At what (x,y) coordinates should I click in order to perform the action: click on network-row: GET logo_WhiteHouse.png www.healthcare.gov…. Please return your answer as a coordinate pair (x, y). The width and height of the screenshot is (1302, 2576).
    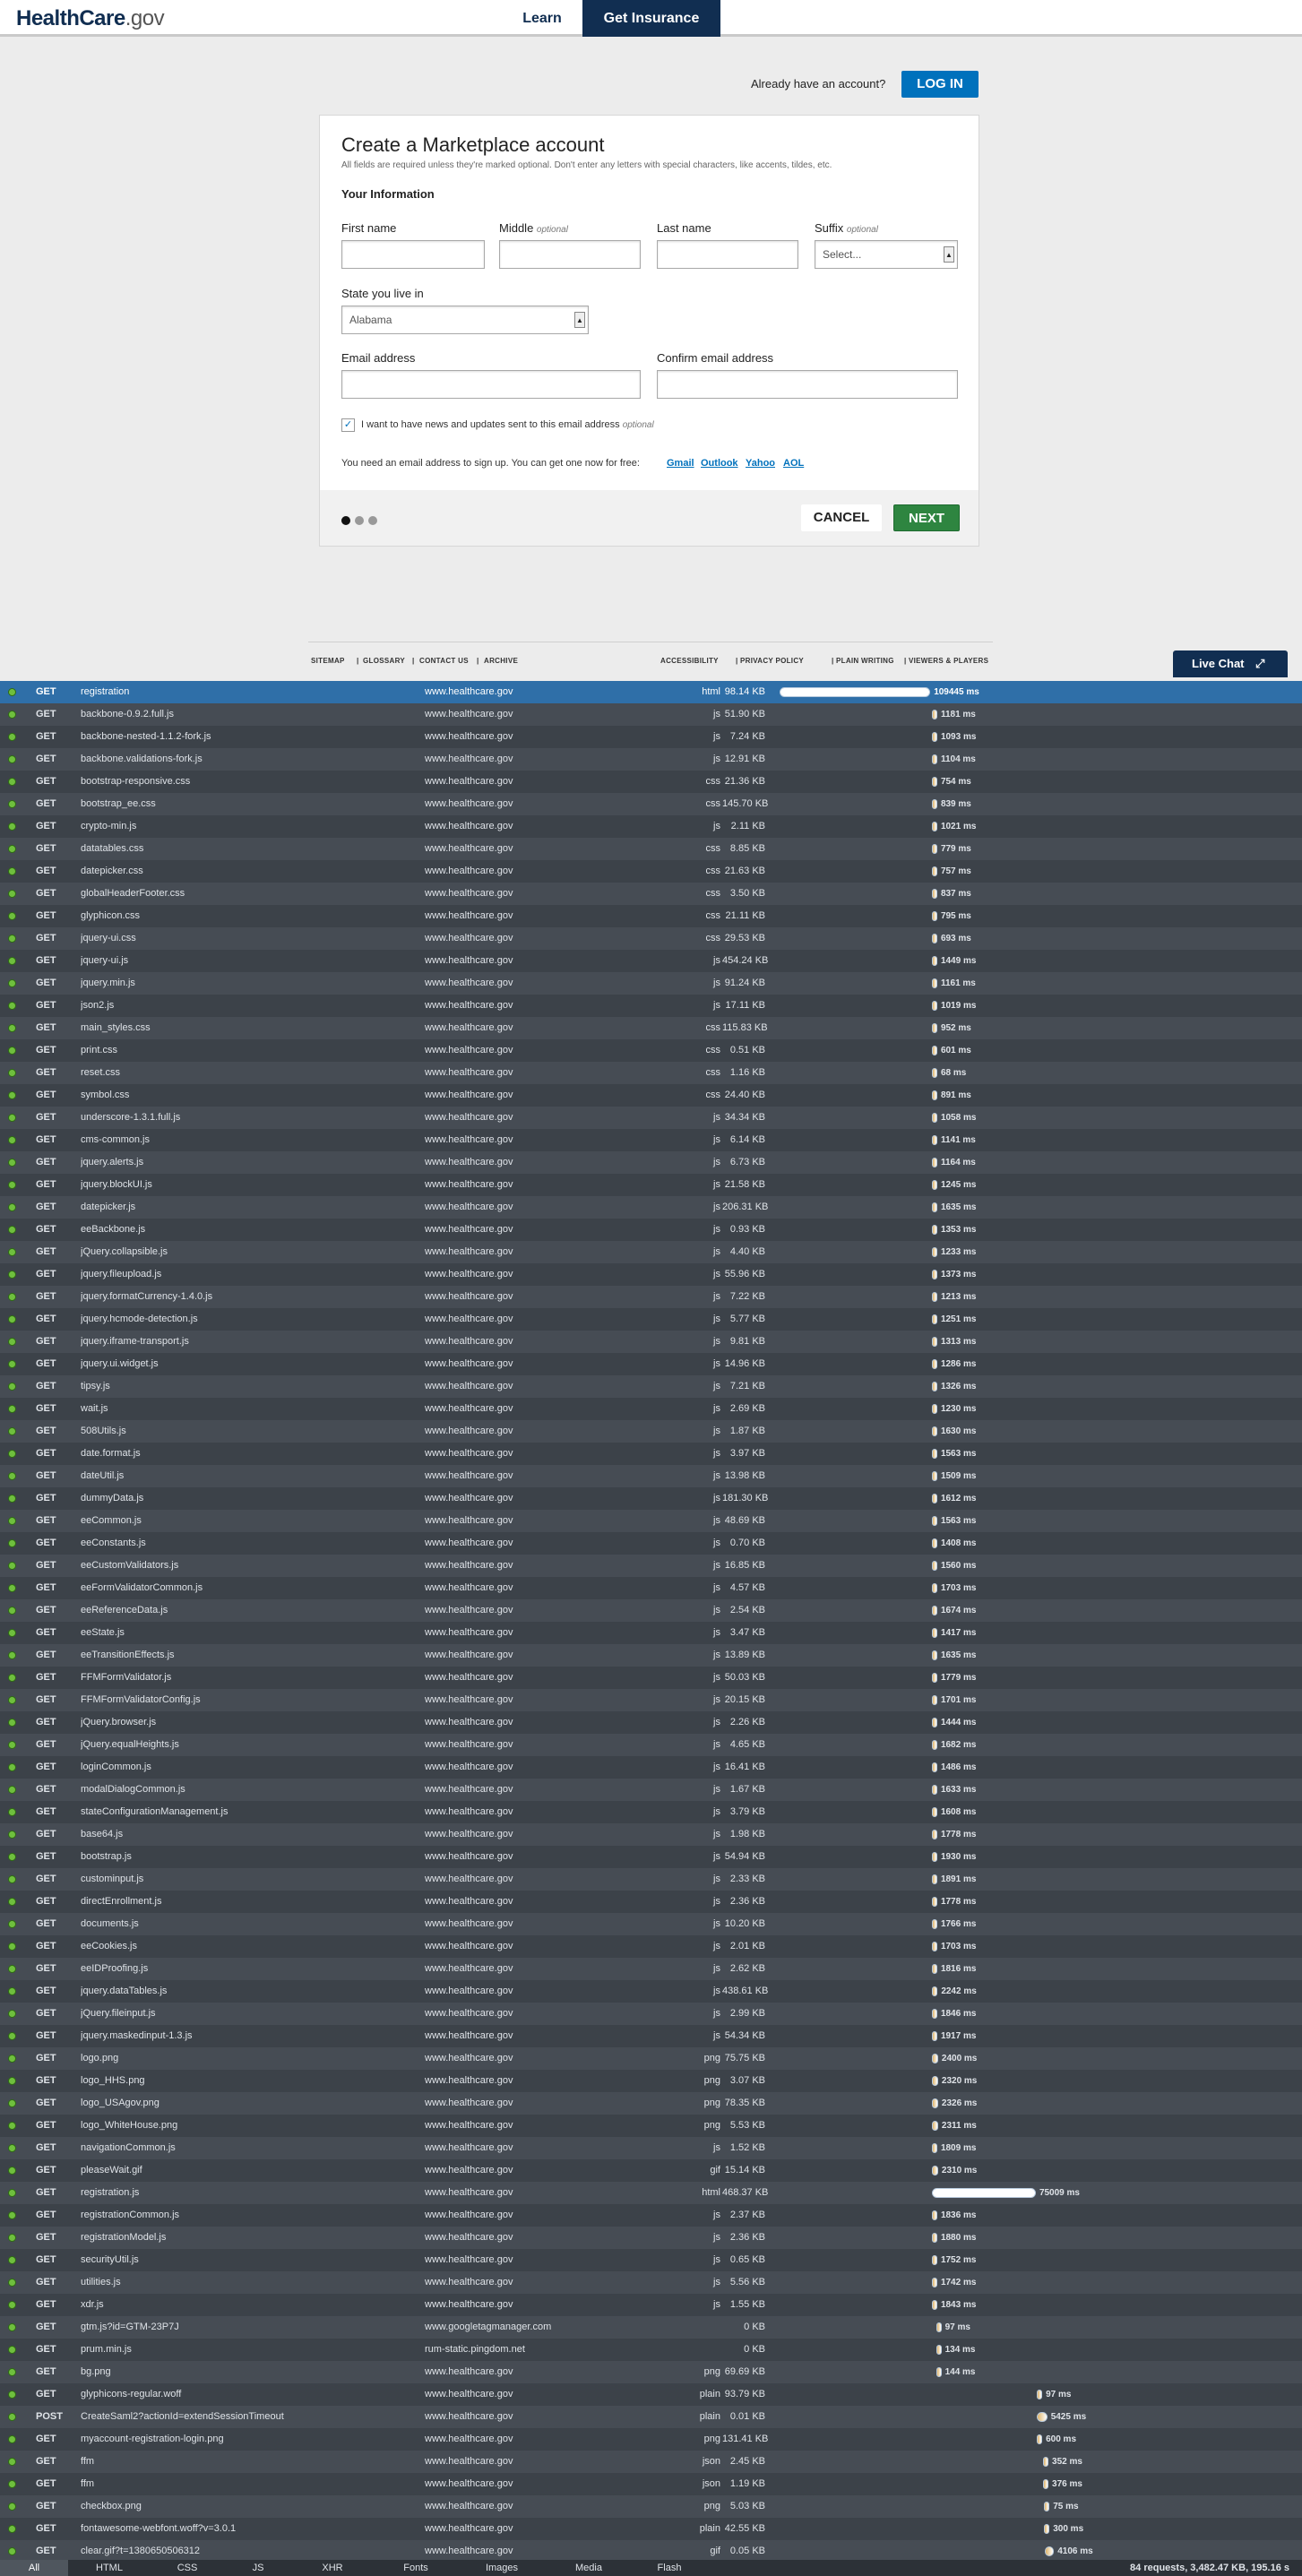
    Looking at the image, I should click on (651, 2126).